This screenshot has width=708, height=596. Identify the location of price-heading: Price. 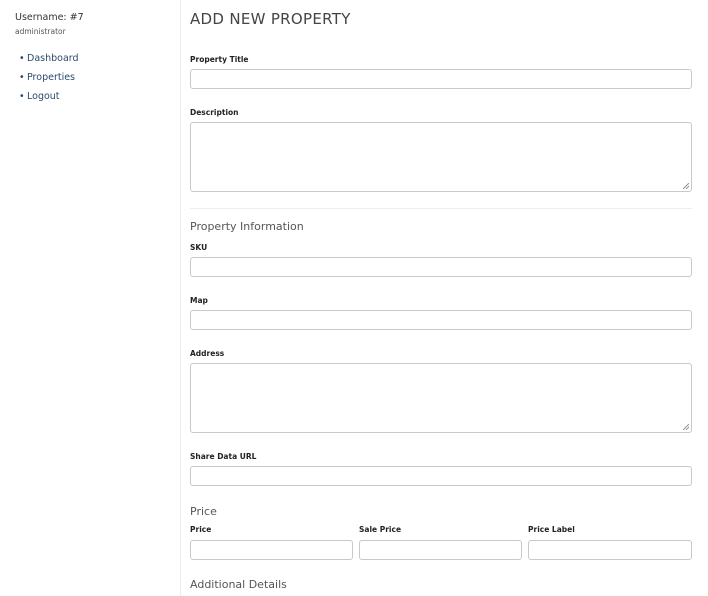
(203, 511).